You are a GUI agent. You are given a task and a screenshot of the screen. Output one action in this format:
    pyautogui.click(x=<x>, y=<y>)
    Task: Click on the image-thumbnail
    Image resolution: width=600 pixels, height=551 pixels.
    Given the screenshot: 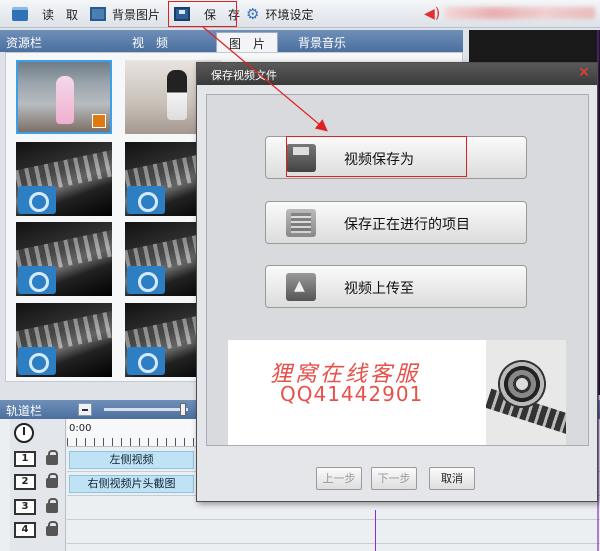 What is the action you would take?
    pyautogui.click(x=64, y=97)
    